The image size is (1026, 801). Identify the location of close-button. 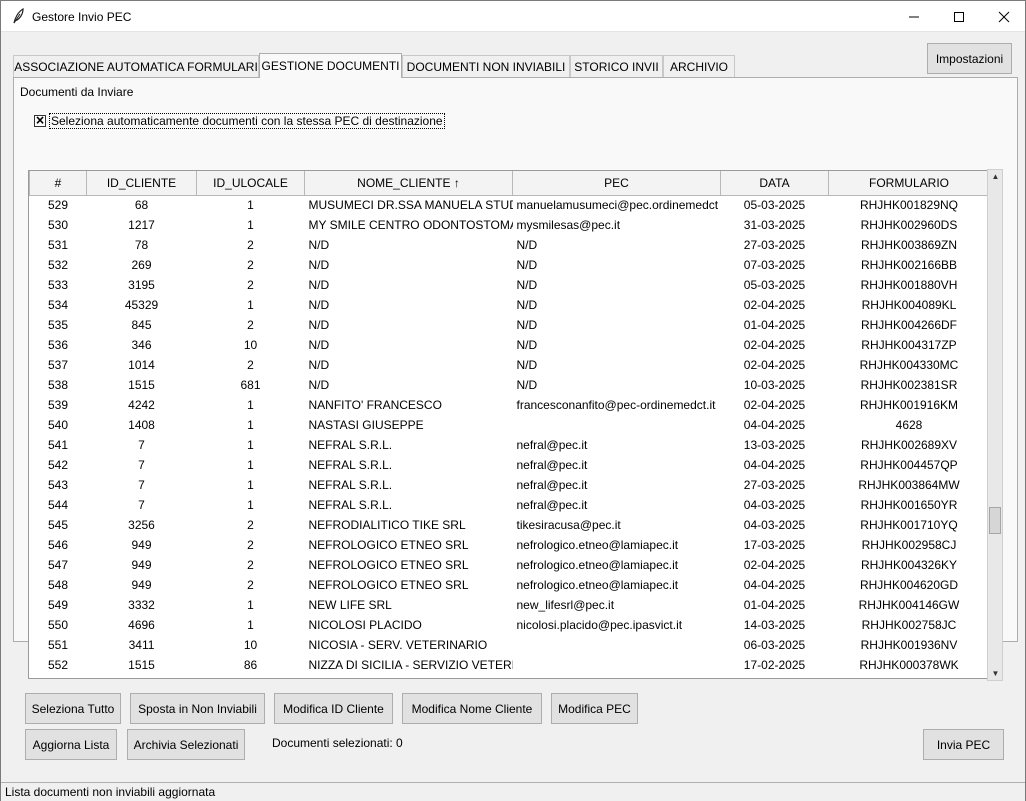
(1003, 16).